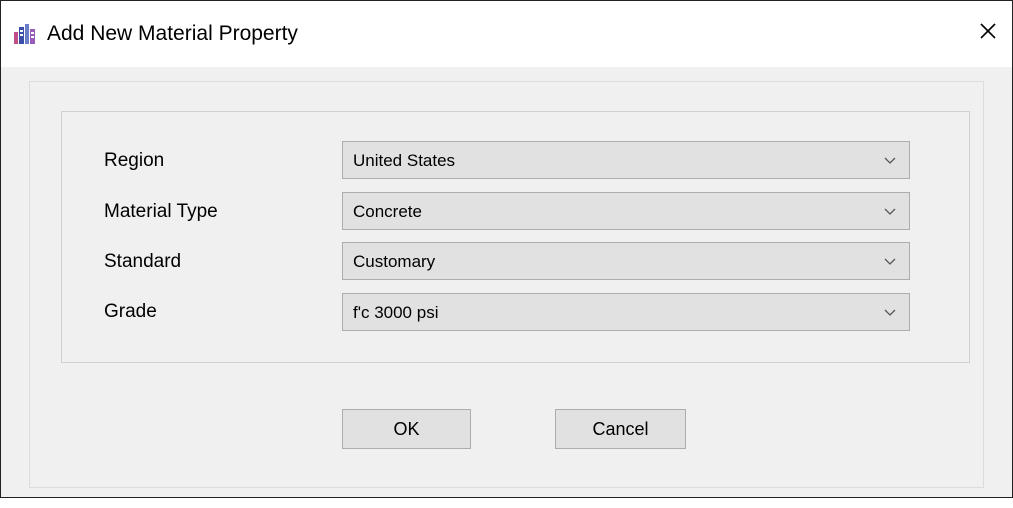  What do you see at coordinates (161, 211) in the screenshot?
I see `material-type-label: Material Type` at bounding box center [161, 211].